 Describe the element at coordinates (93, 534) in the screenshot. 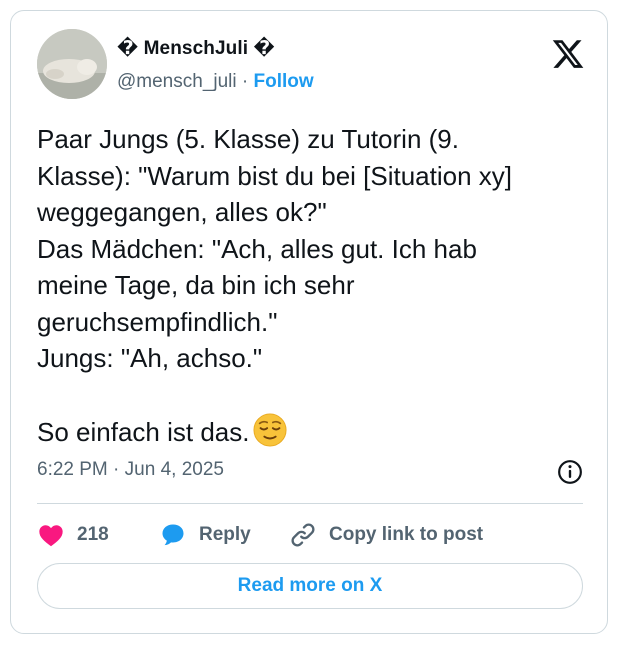

I see `like-count: 218` at that location.